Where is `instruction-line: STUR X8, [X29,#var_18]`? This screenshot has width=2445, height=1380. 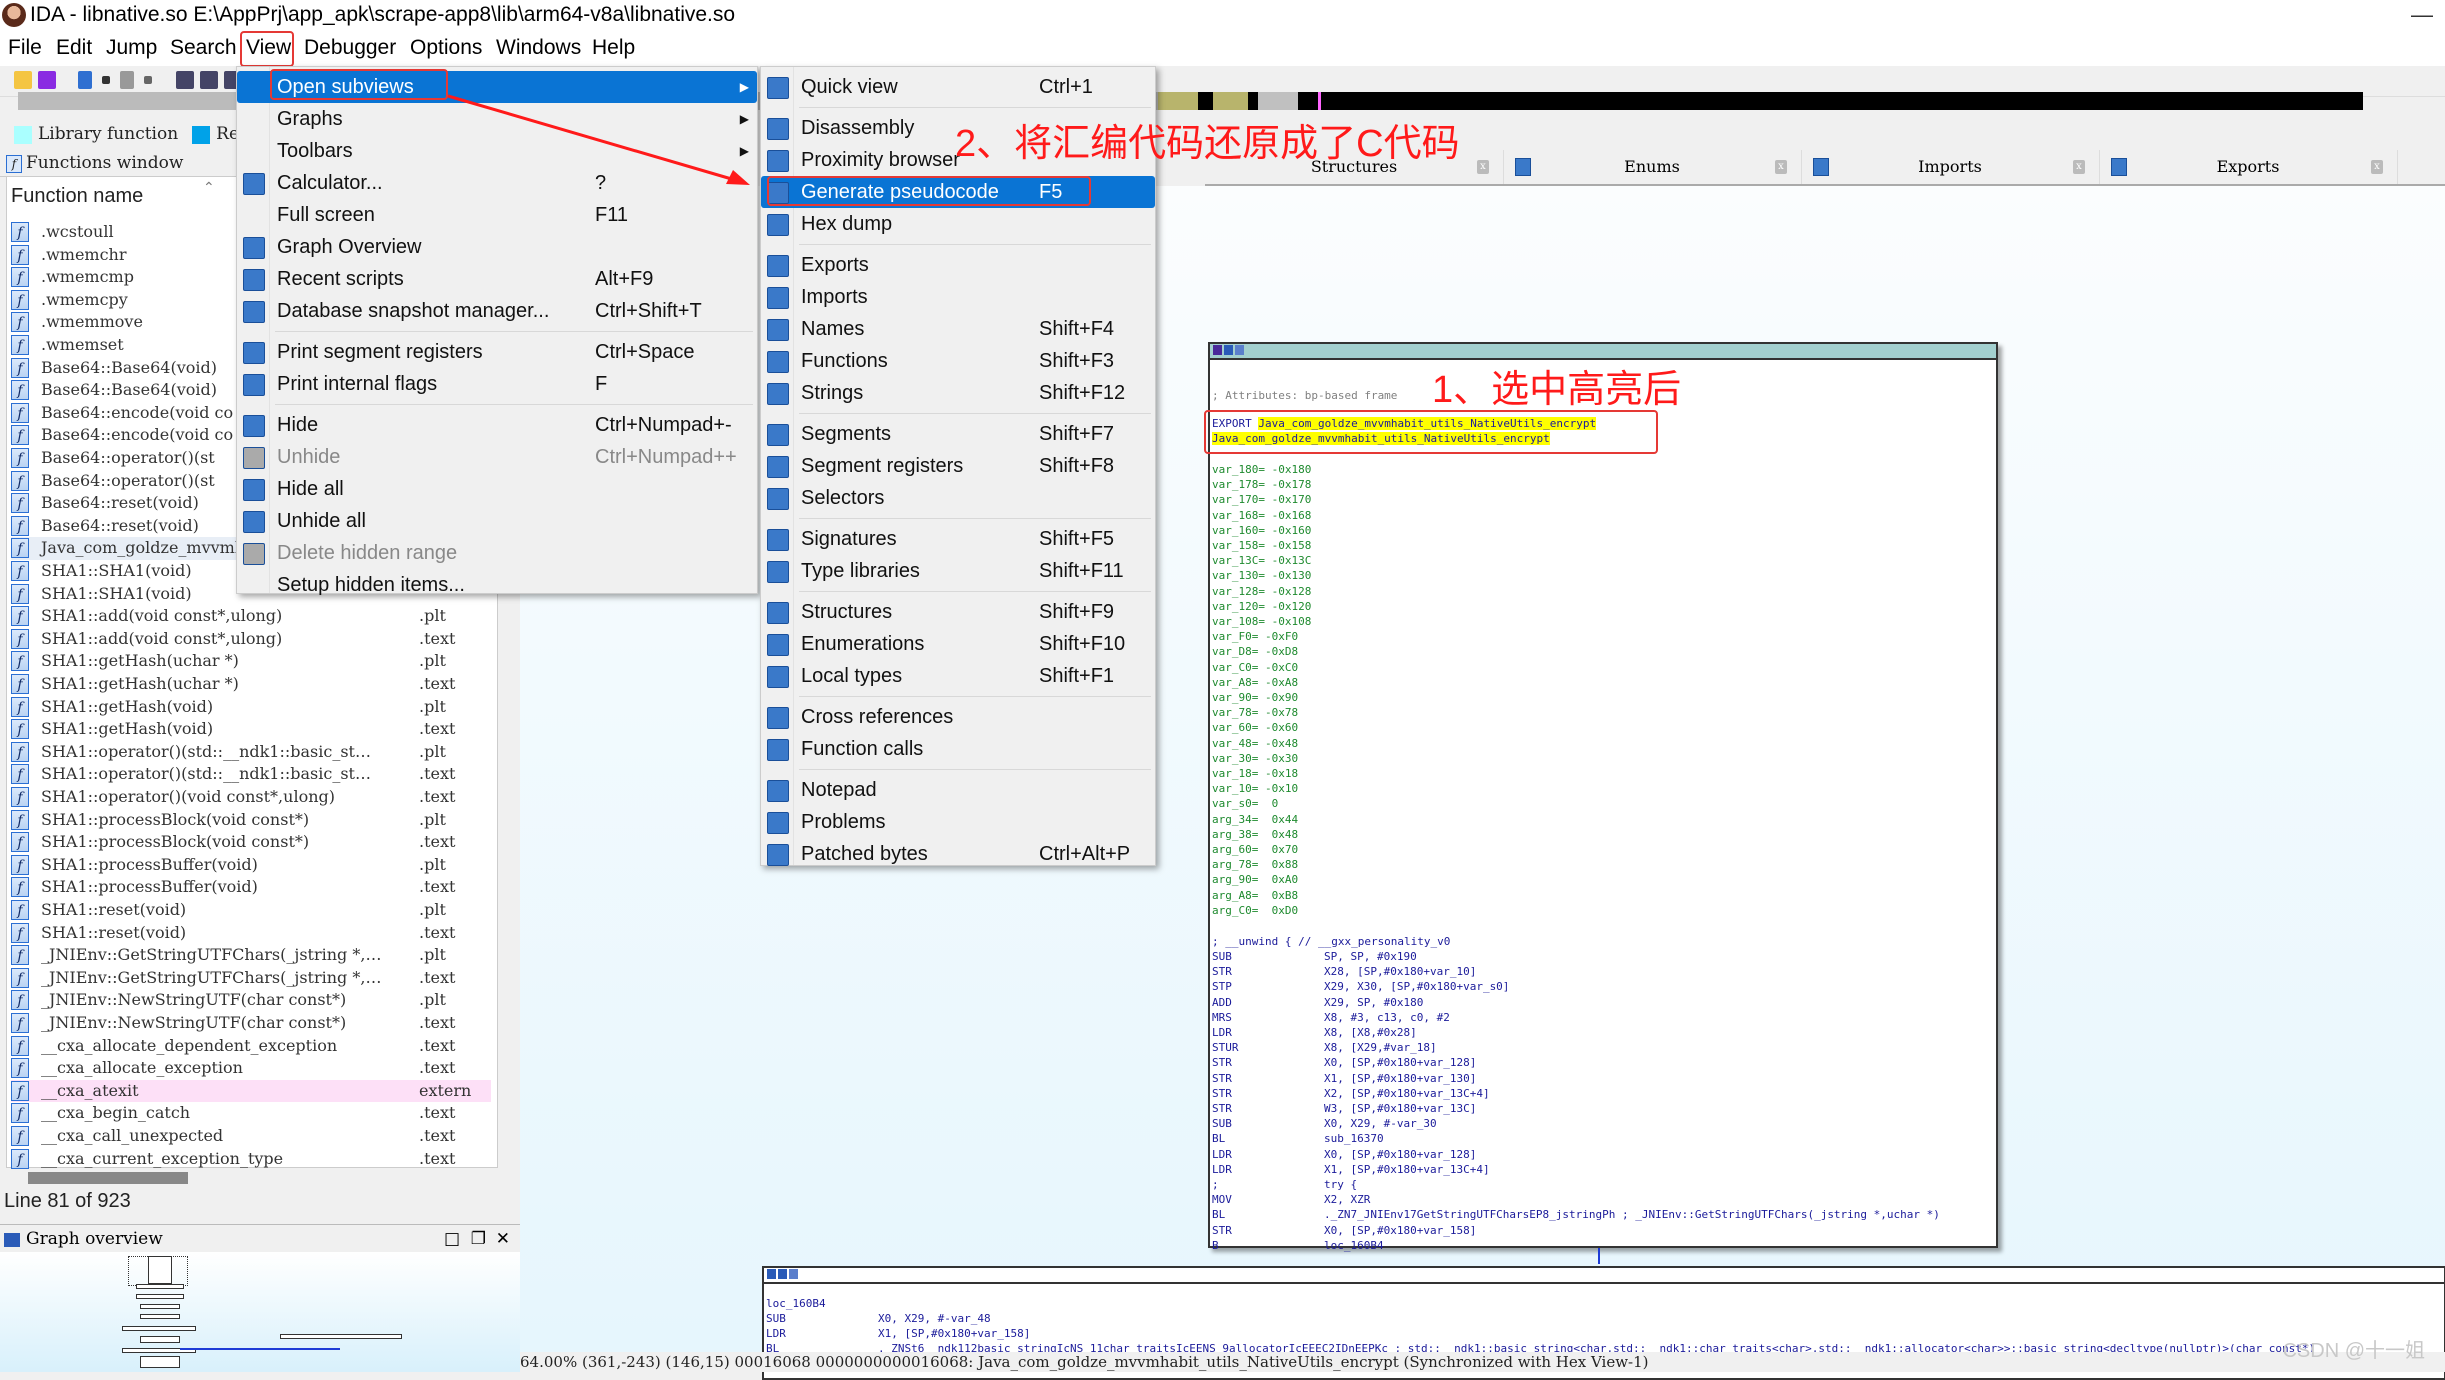 instruction-line: STUR X8, [X29,#var_18] is located at coordinates (1576, 1047).